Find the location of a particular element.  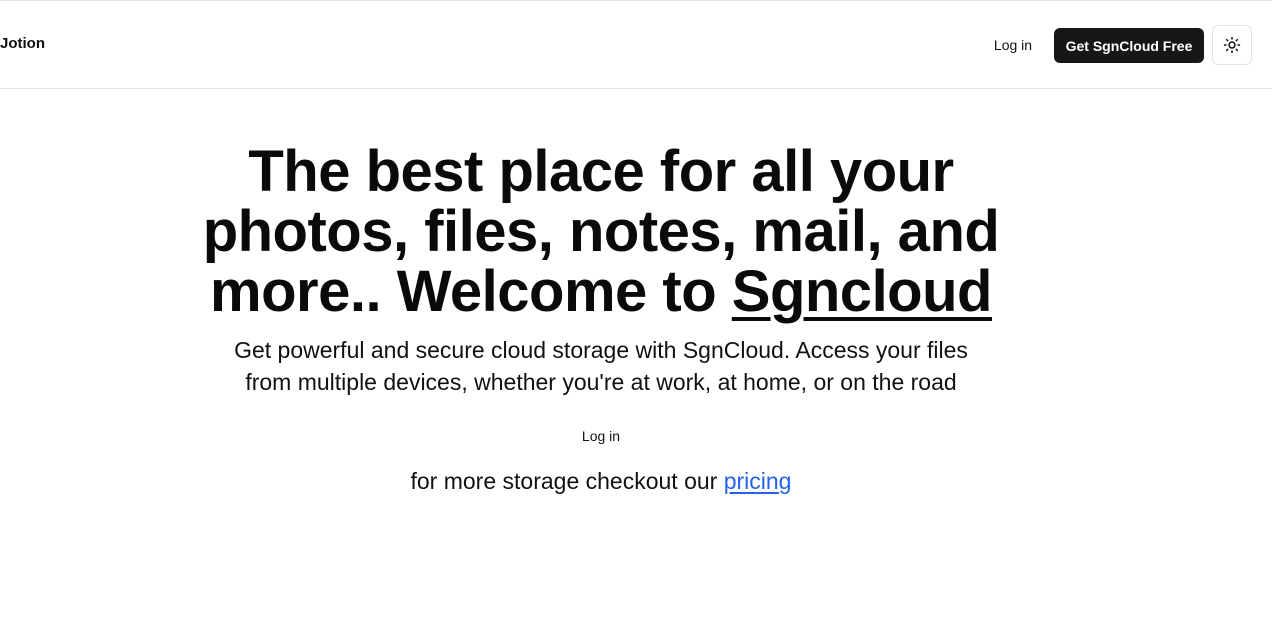

pricing-link: pricing is located at coordinates (758, 481).